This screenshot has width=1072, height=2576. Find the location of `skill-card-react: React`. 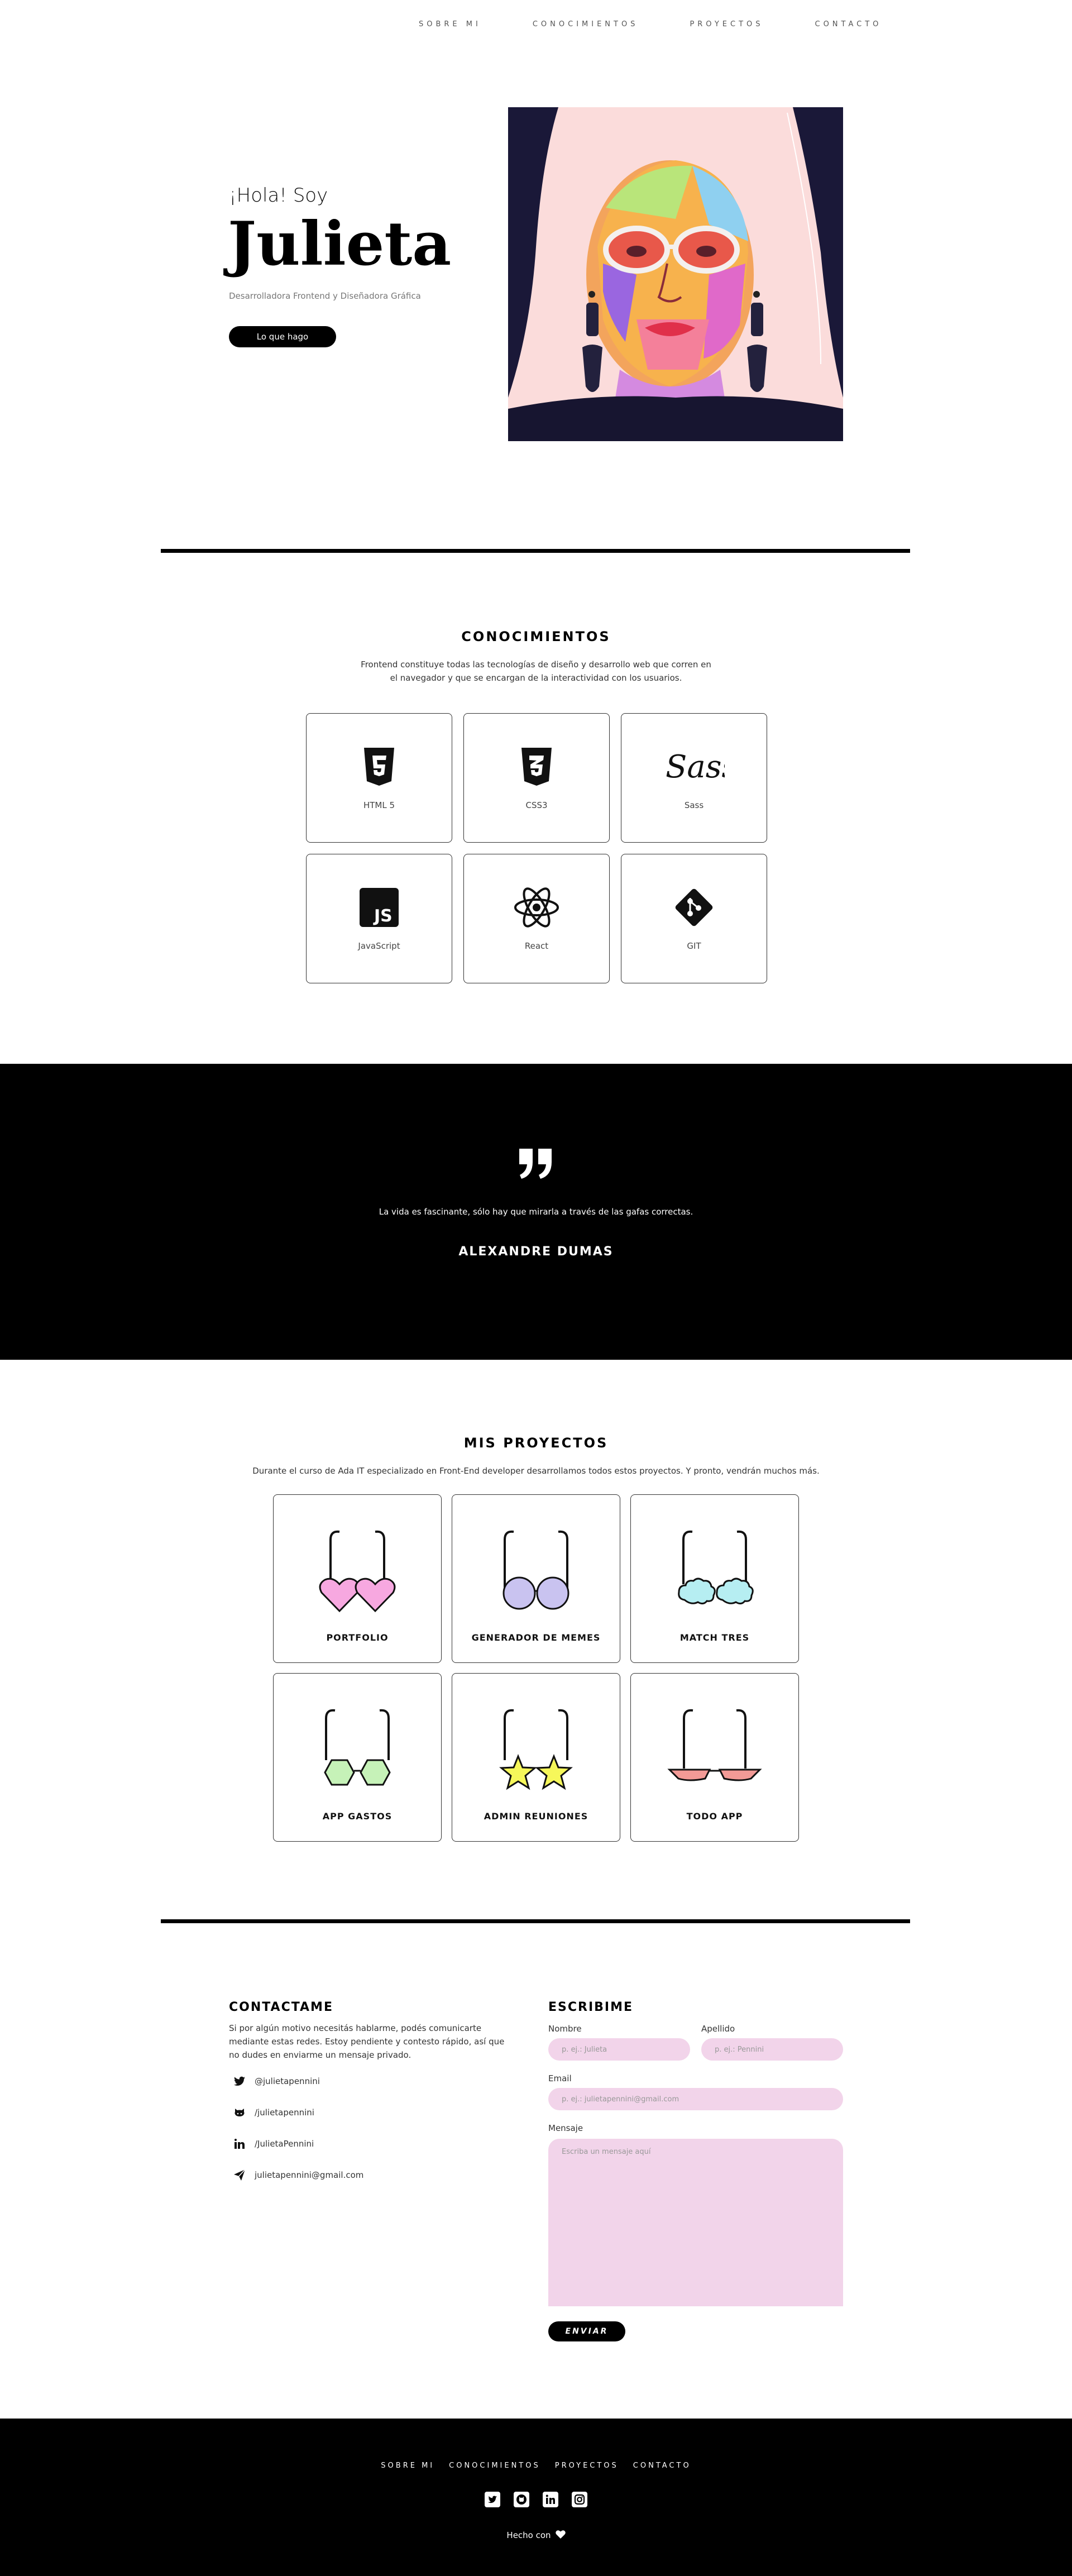

skill-card-react: React is located at coordinates (536, 918).